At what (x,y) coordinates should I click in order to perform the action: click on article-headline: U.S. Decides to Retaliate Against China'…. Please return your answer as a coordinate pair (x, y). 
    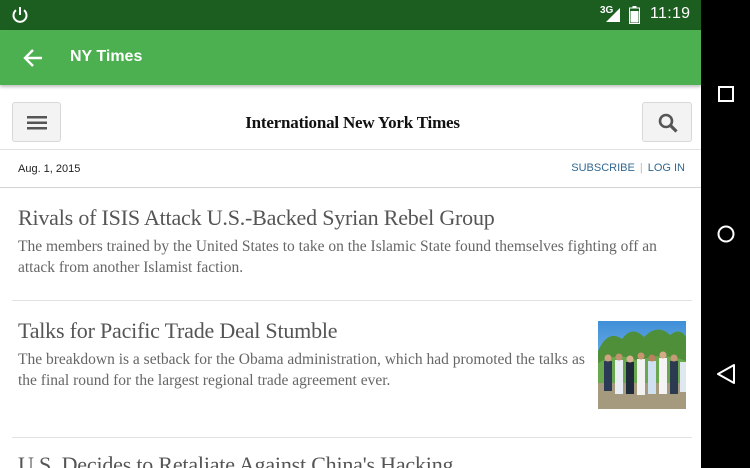
    Looking at the image, I should click on (236, 460).